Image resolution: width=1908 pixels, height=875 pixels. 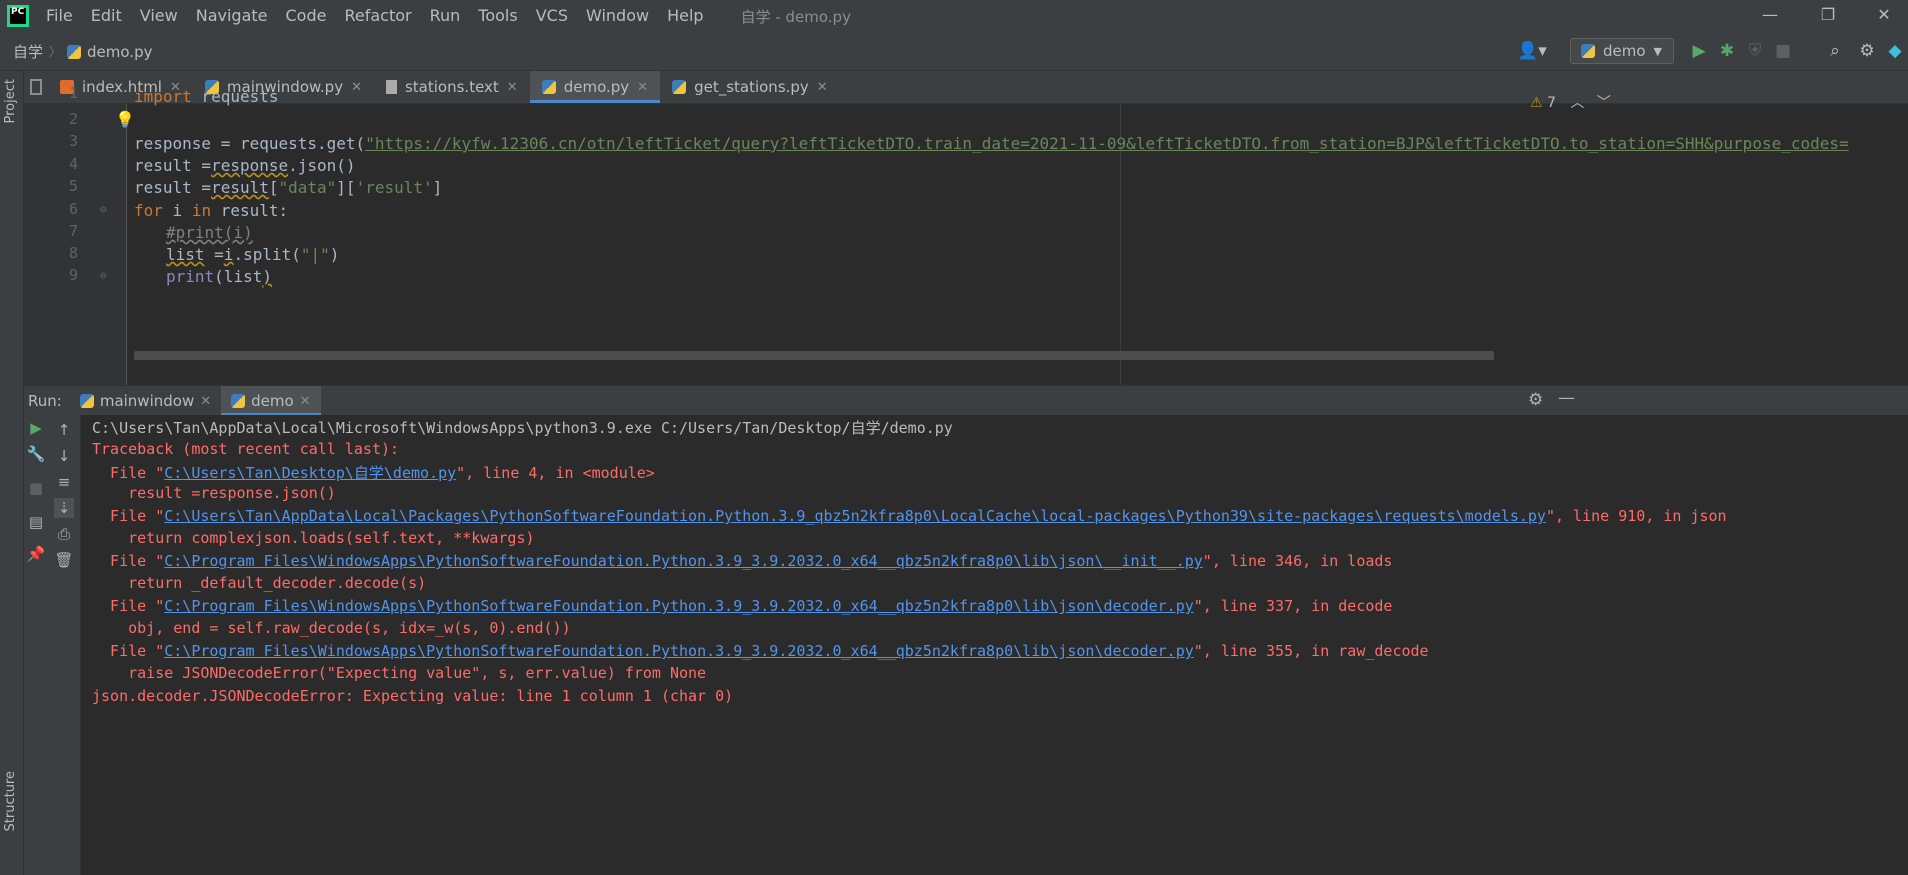 I want to click on line-number: 1, so click(x=74, y=93).